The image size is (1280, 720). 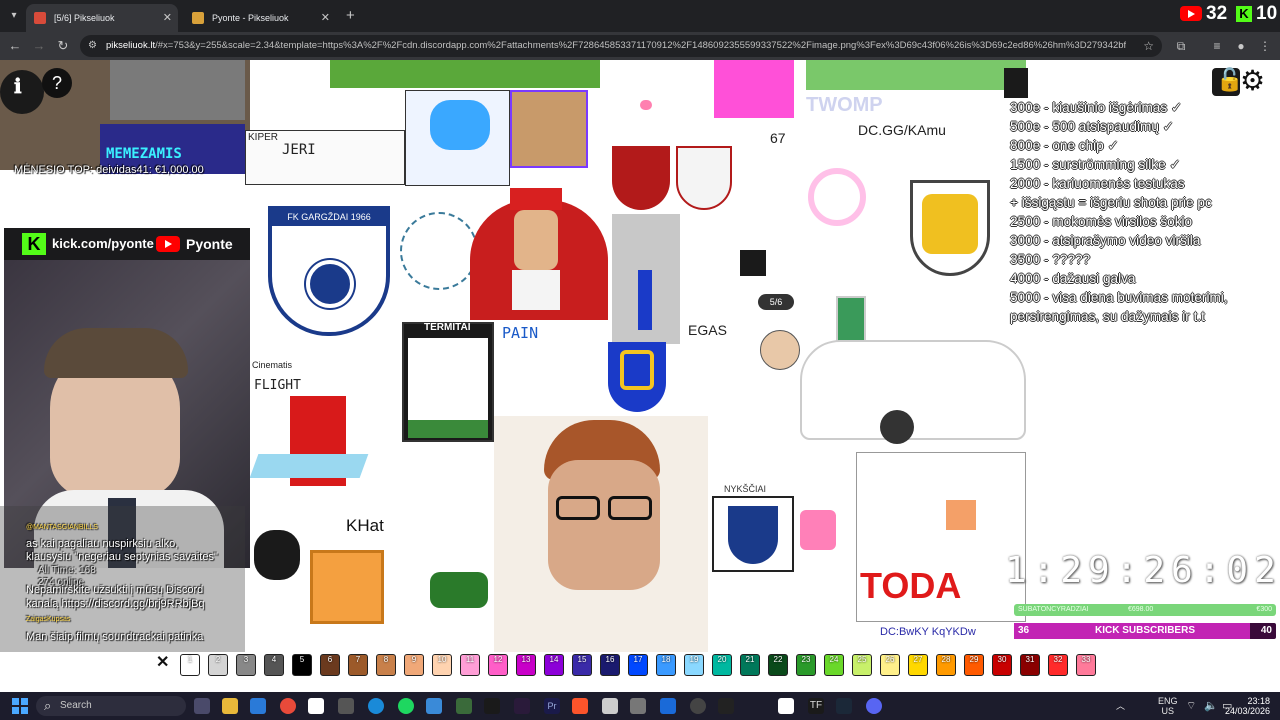 I want to click on taskbar-search: Search, so click(x=111, y=706).